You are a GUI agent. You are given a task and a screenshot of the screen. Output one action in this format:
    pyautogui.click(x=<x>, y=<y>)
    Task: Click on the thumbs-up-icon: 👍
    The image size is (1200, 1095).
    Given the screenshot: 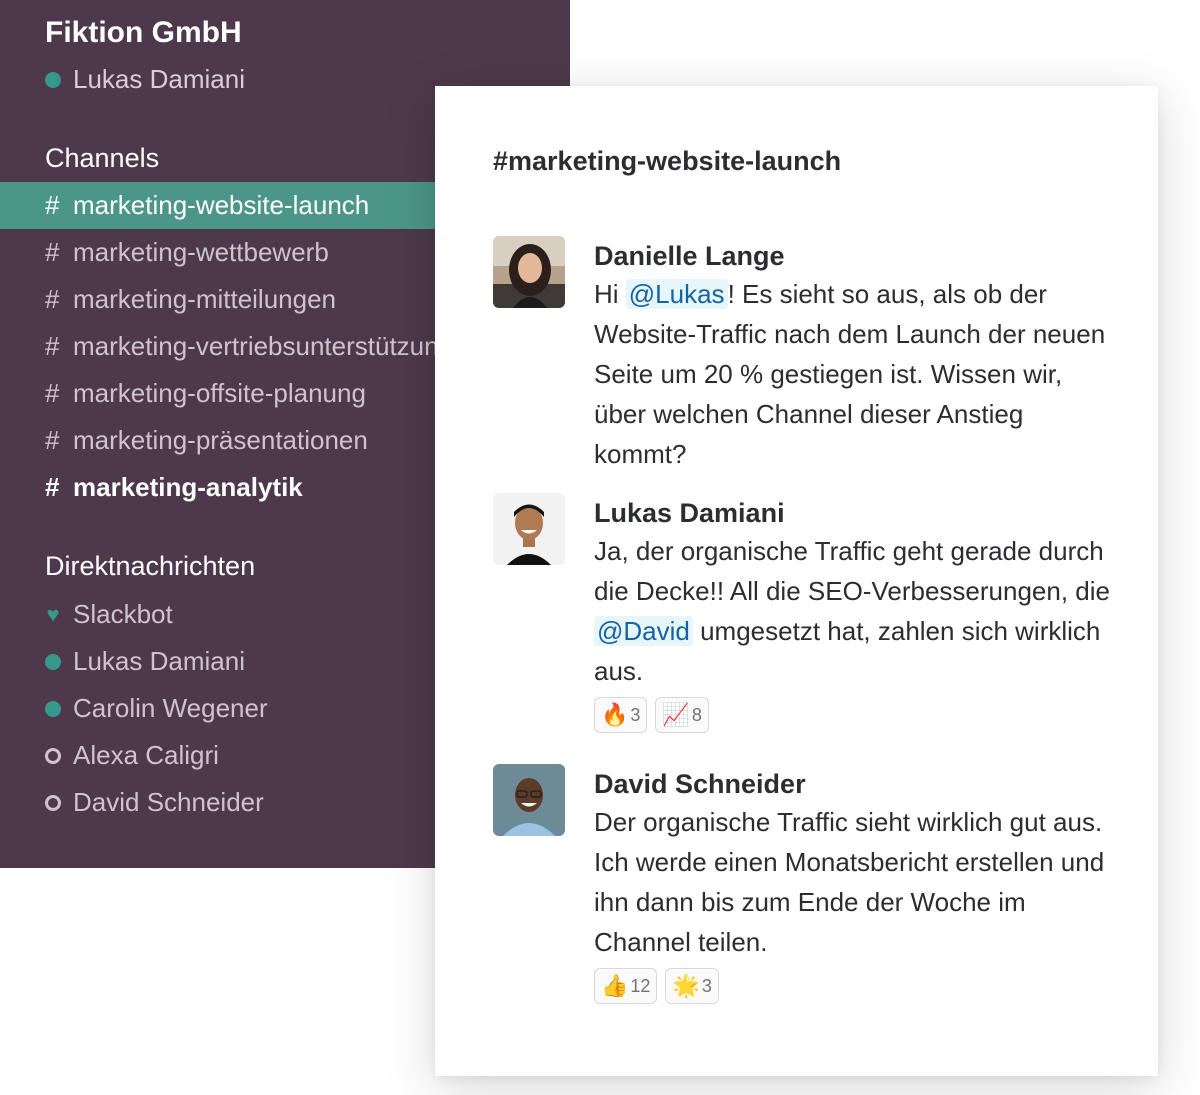 What is the action you would take?
    pyautogui.click(x=615, y=985)
    